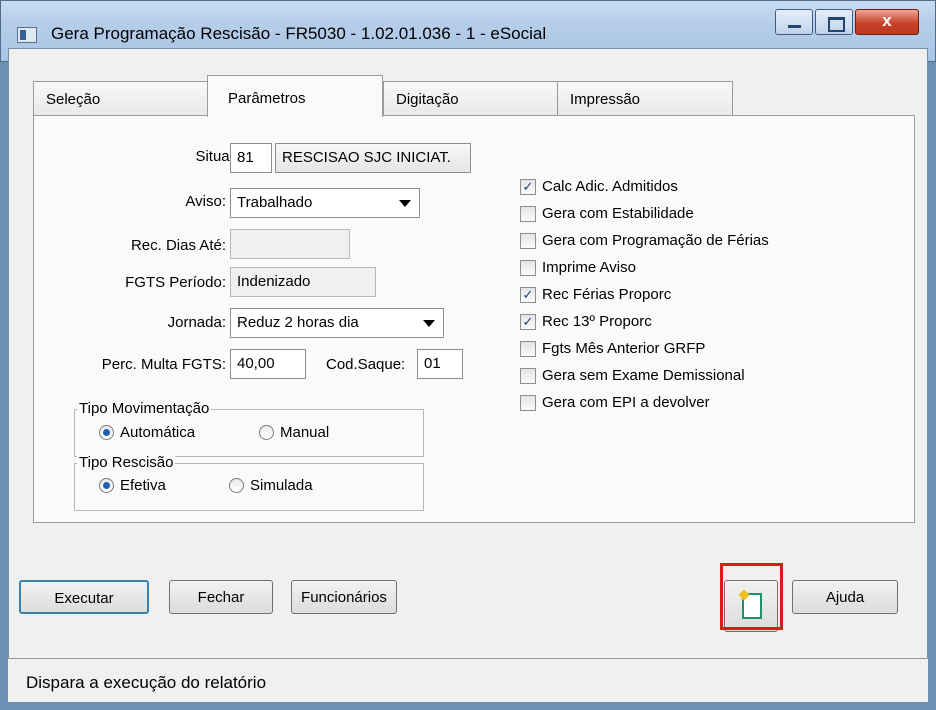 The image size is (936, 710). I want to click on checkbox-gera-com-estabilidade: Gera com Estabilidade, so click(607, 213).